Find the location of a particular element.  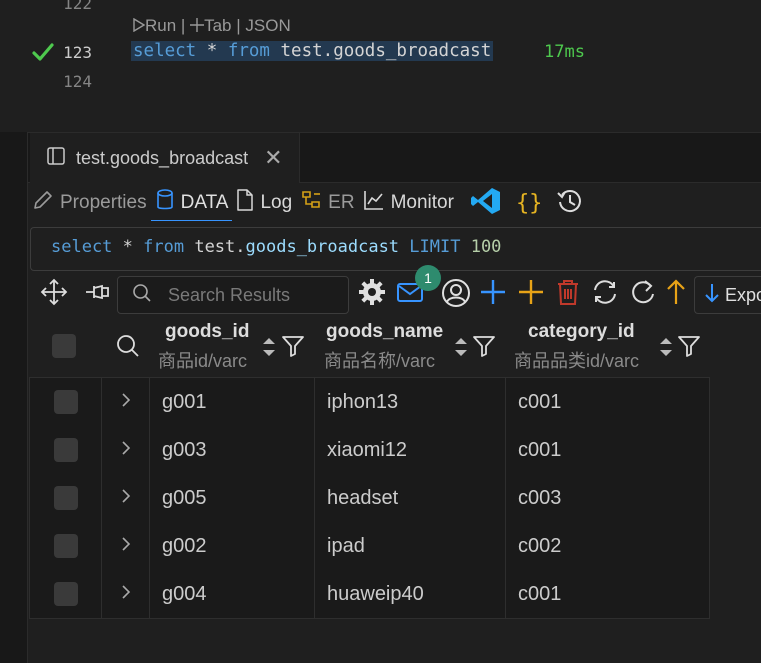

tab-er: ER is located at coordinates (327, 203).